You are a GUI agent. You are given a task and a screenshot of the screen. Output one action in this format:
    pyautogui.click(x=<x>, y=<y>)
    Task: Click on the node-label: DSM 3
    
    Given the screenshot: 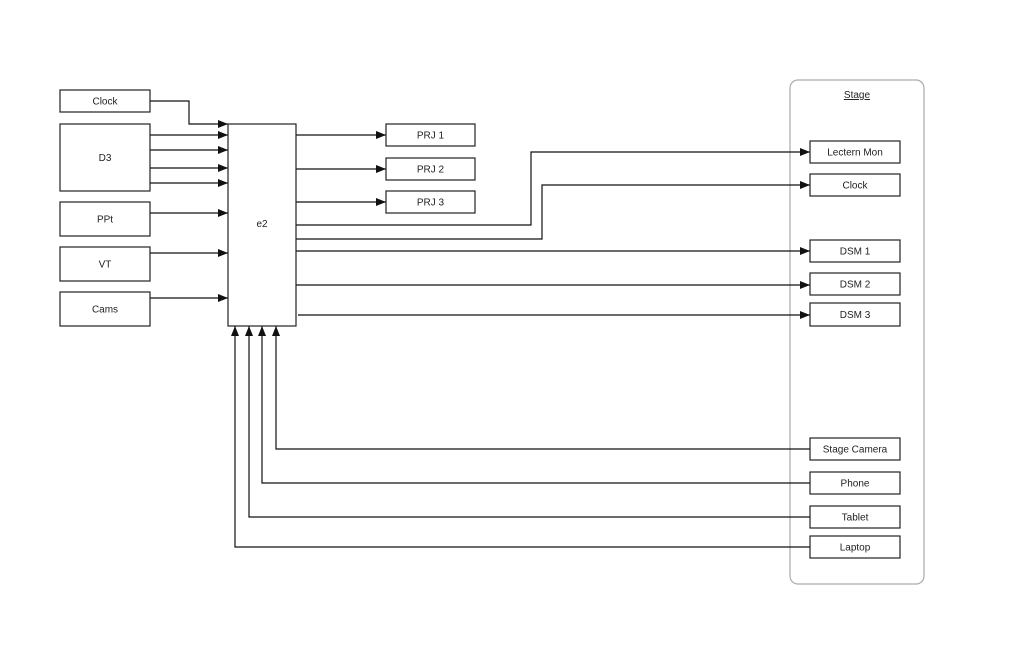 What is the action you would take?
    pyautogui.click(x=855, y=315)
    